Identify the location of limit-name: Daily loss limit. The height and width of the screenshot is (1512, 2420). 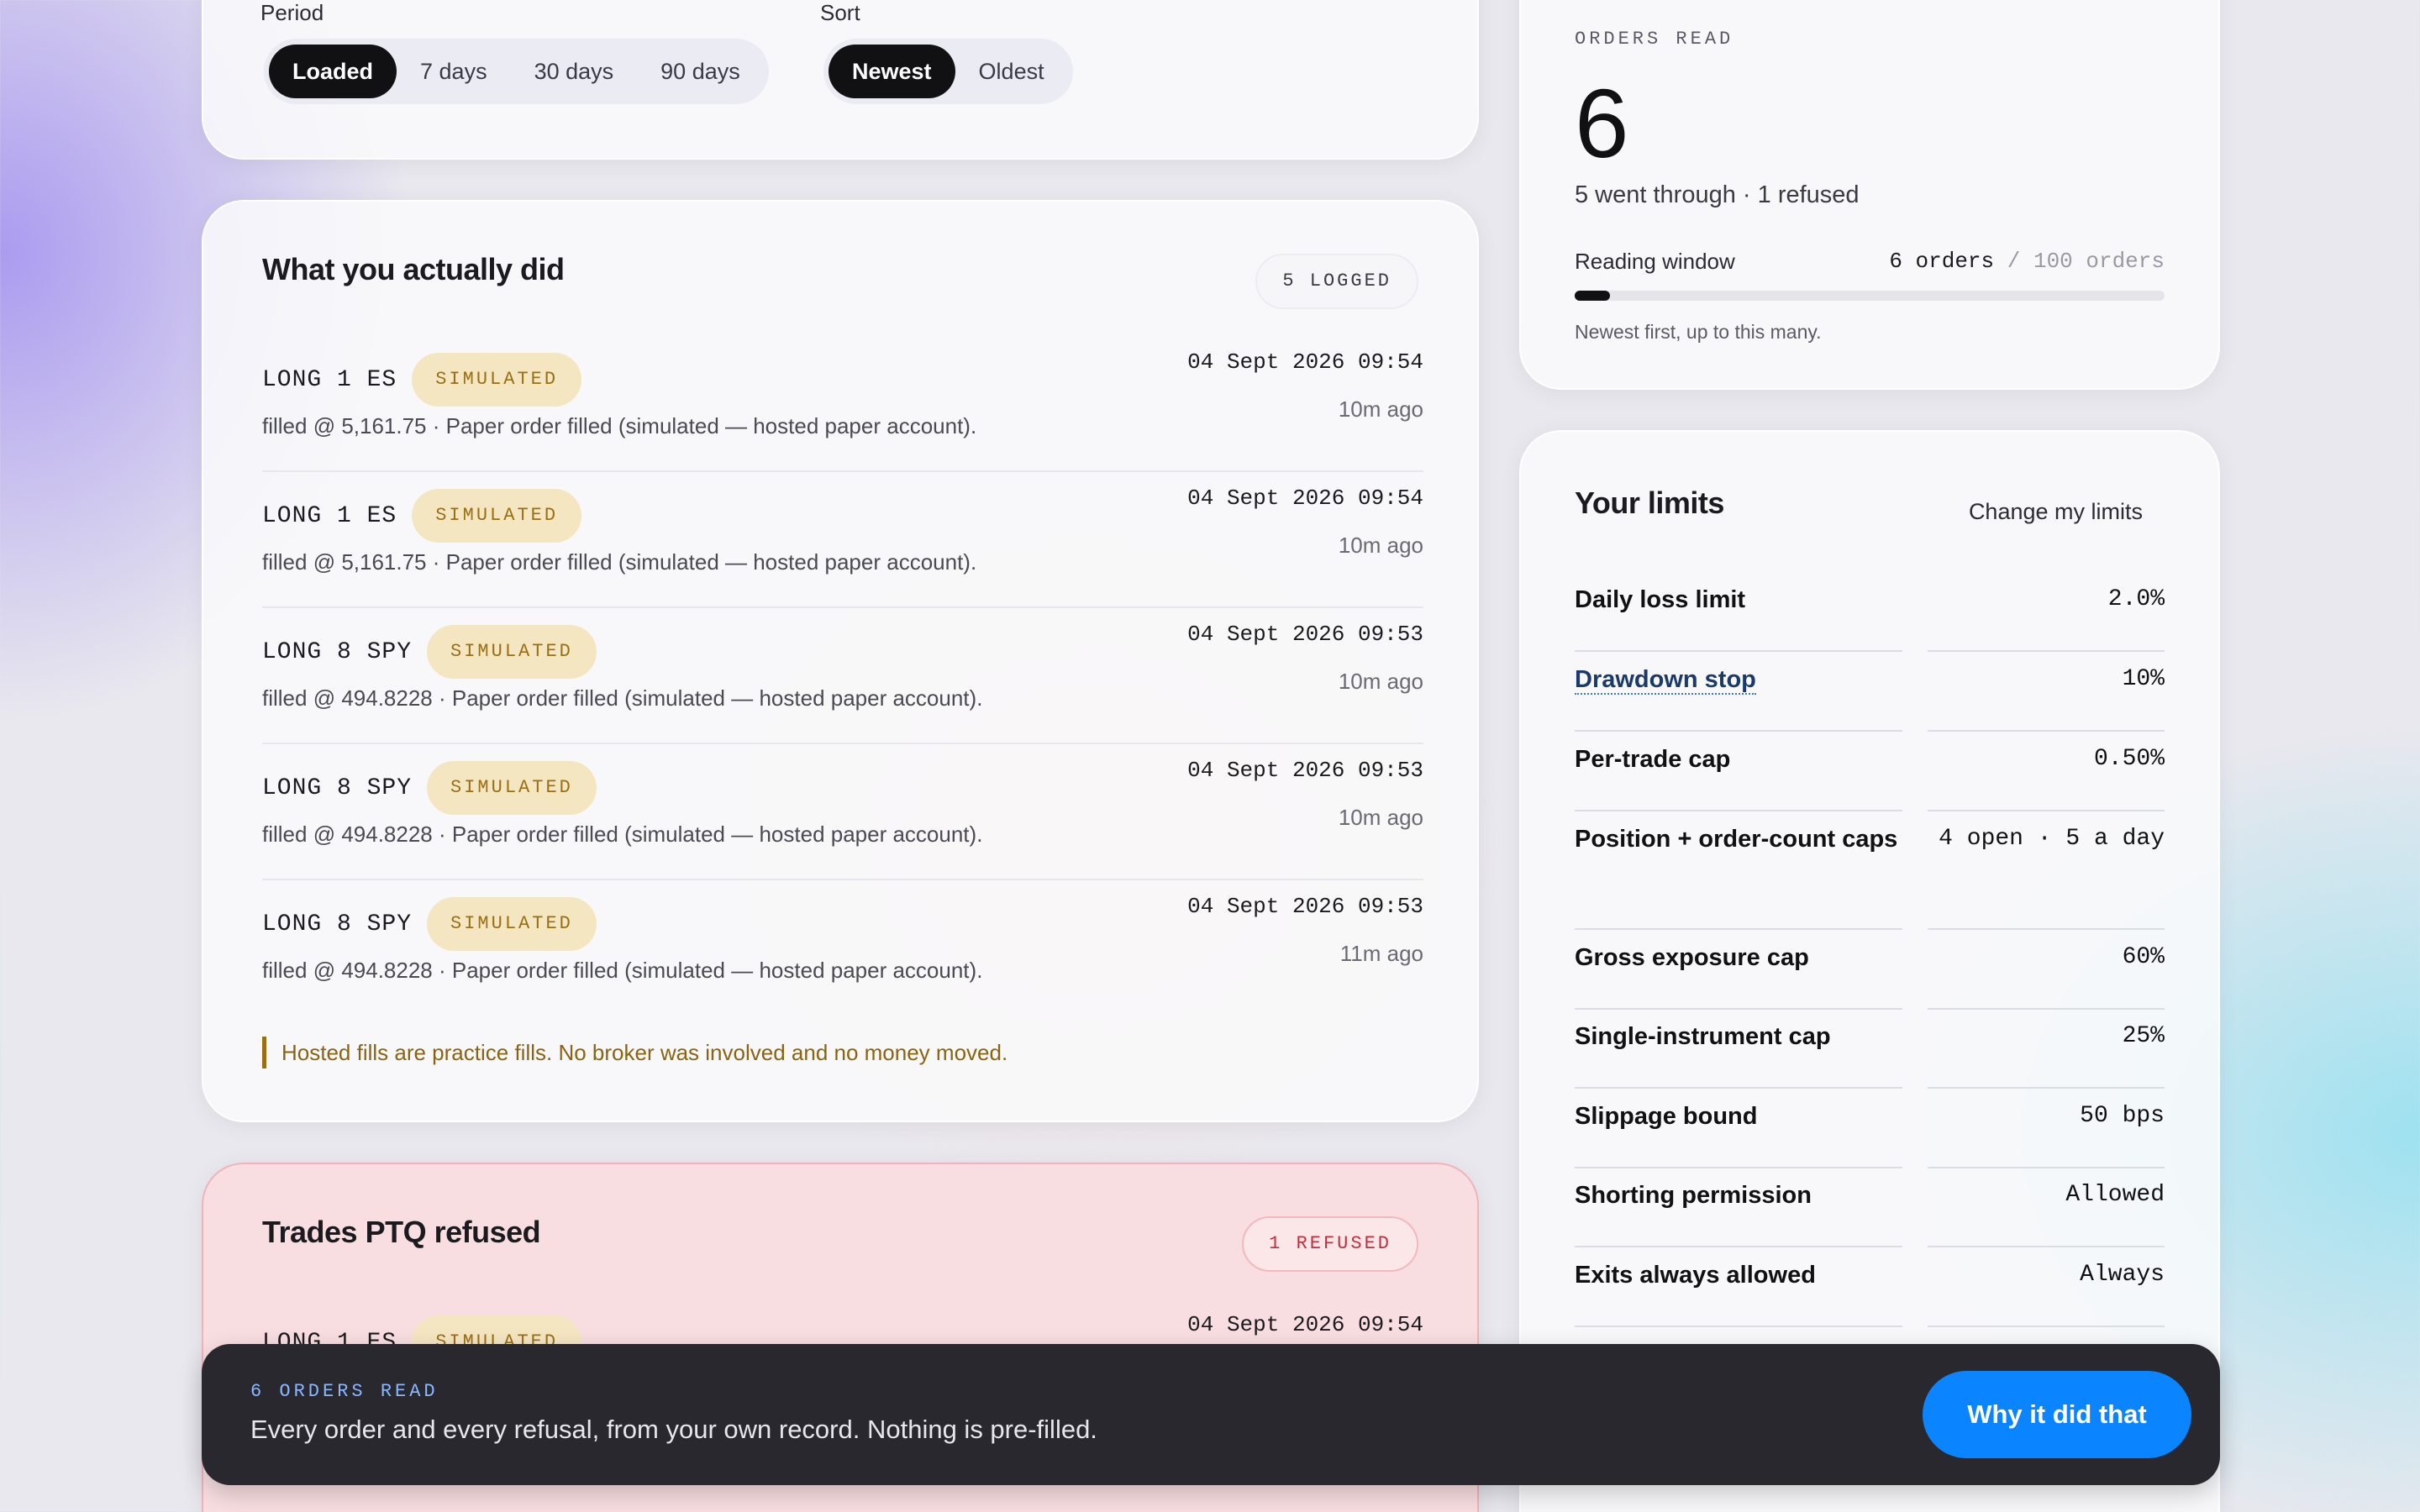
(1660, 599).